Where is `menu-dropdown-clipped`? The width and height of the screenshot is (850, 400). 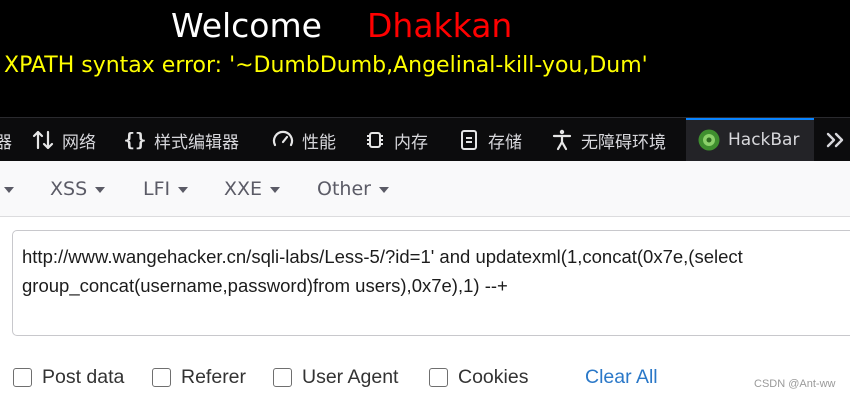
menu-dropdown-clipped is located at coordinates (7, 189).